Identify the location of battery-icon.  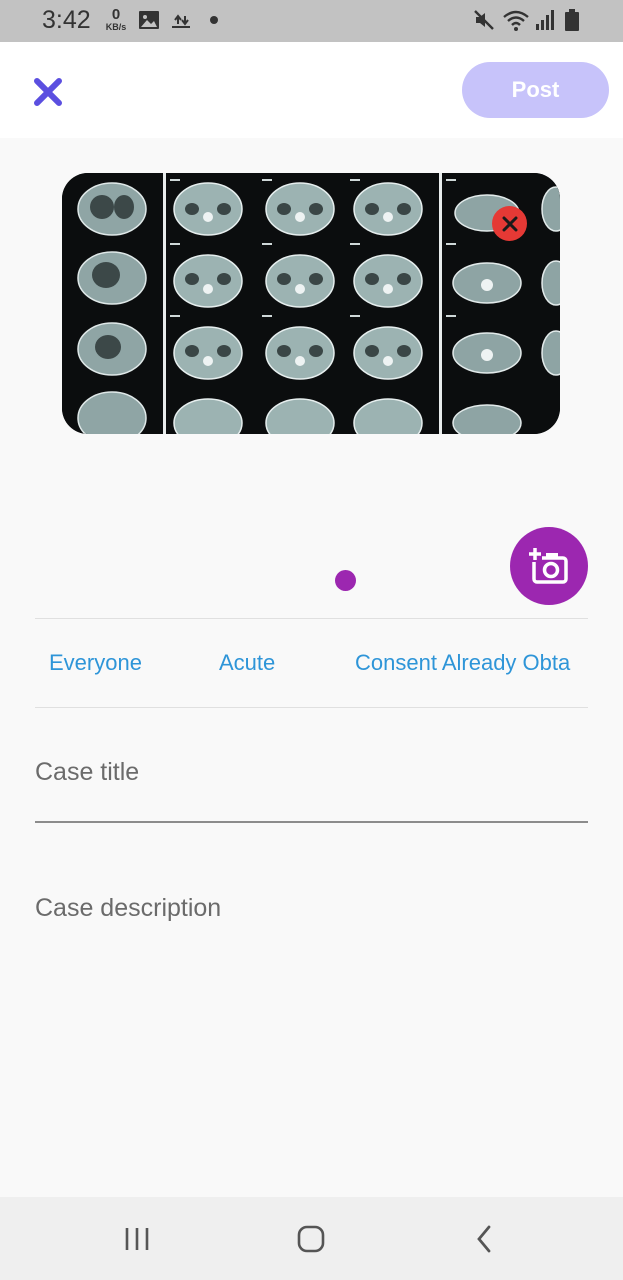
(575, 20).